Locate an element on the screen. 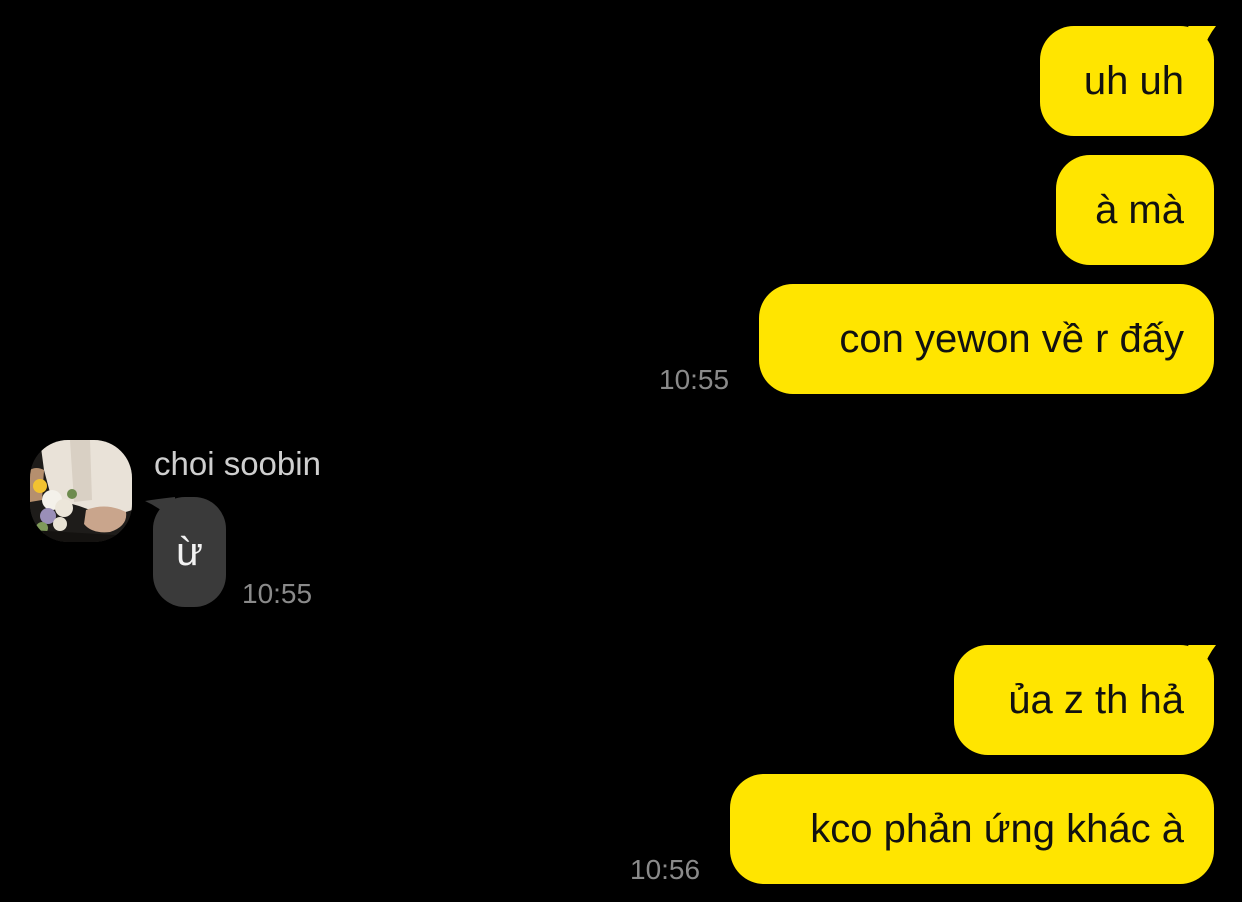 The height and width of the screenshot is (902, 1242). message-text: ừ is located at coordinates (189, 552).